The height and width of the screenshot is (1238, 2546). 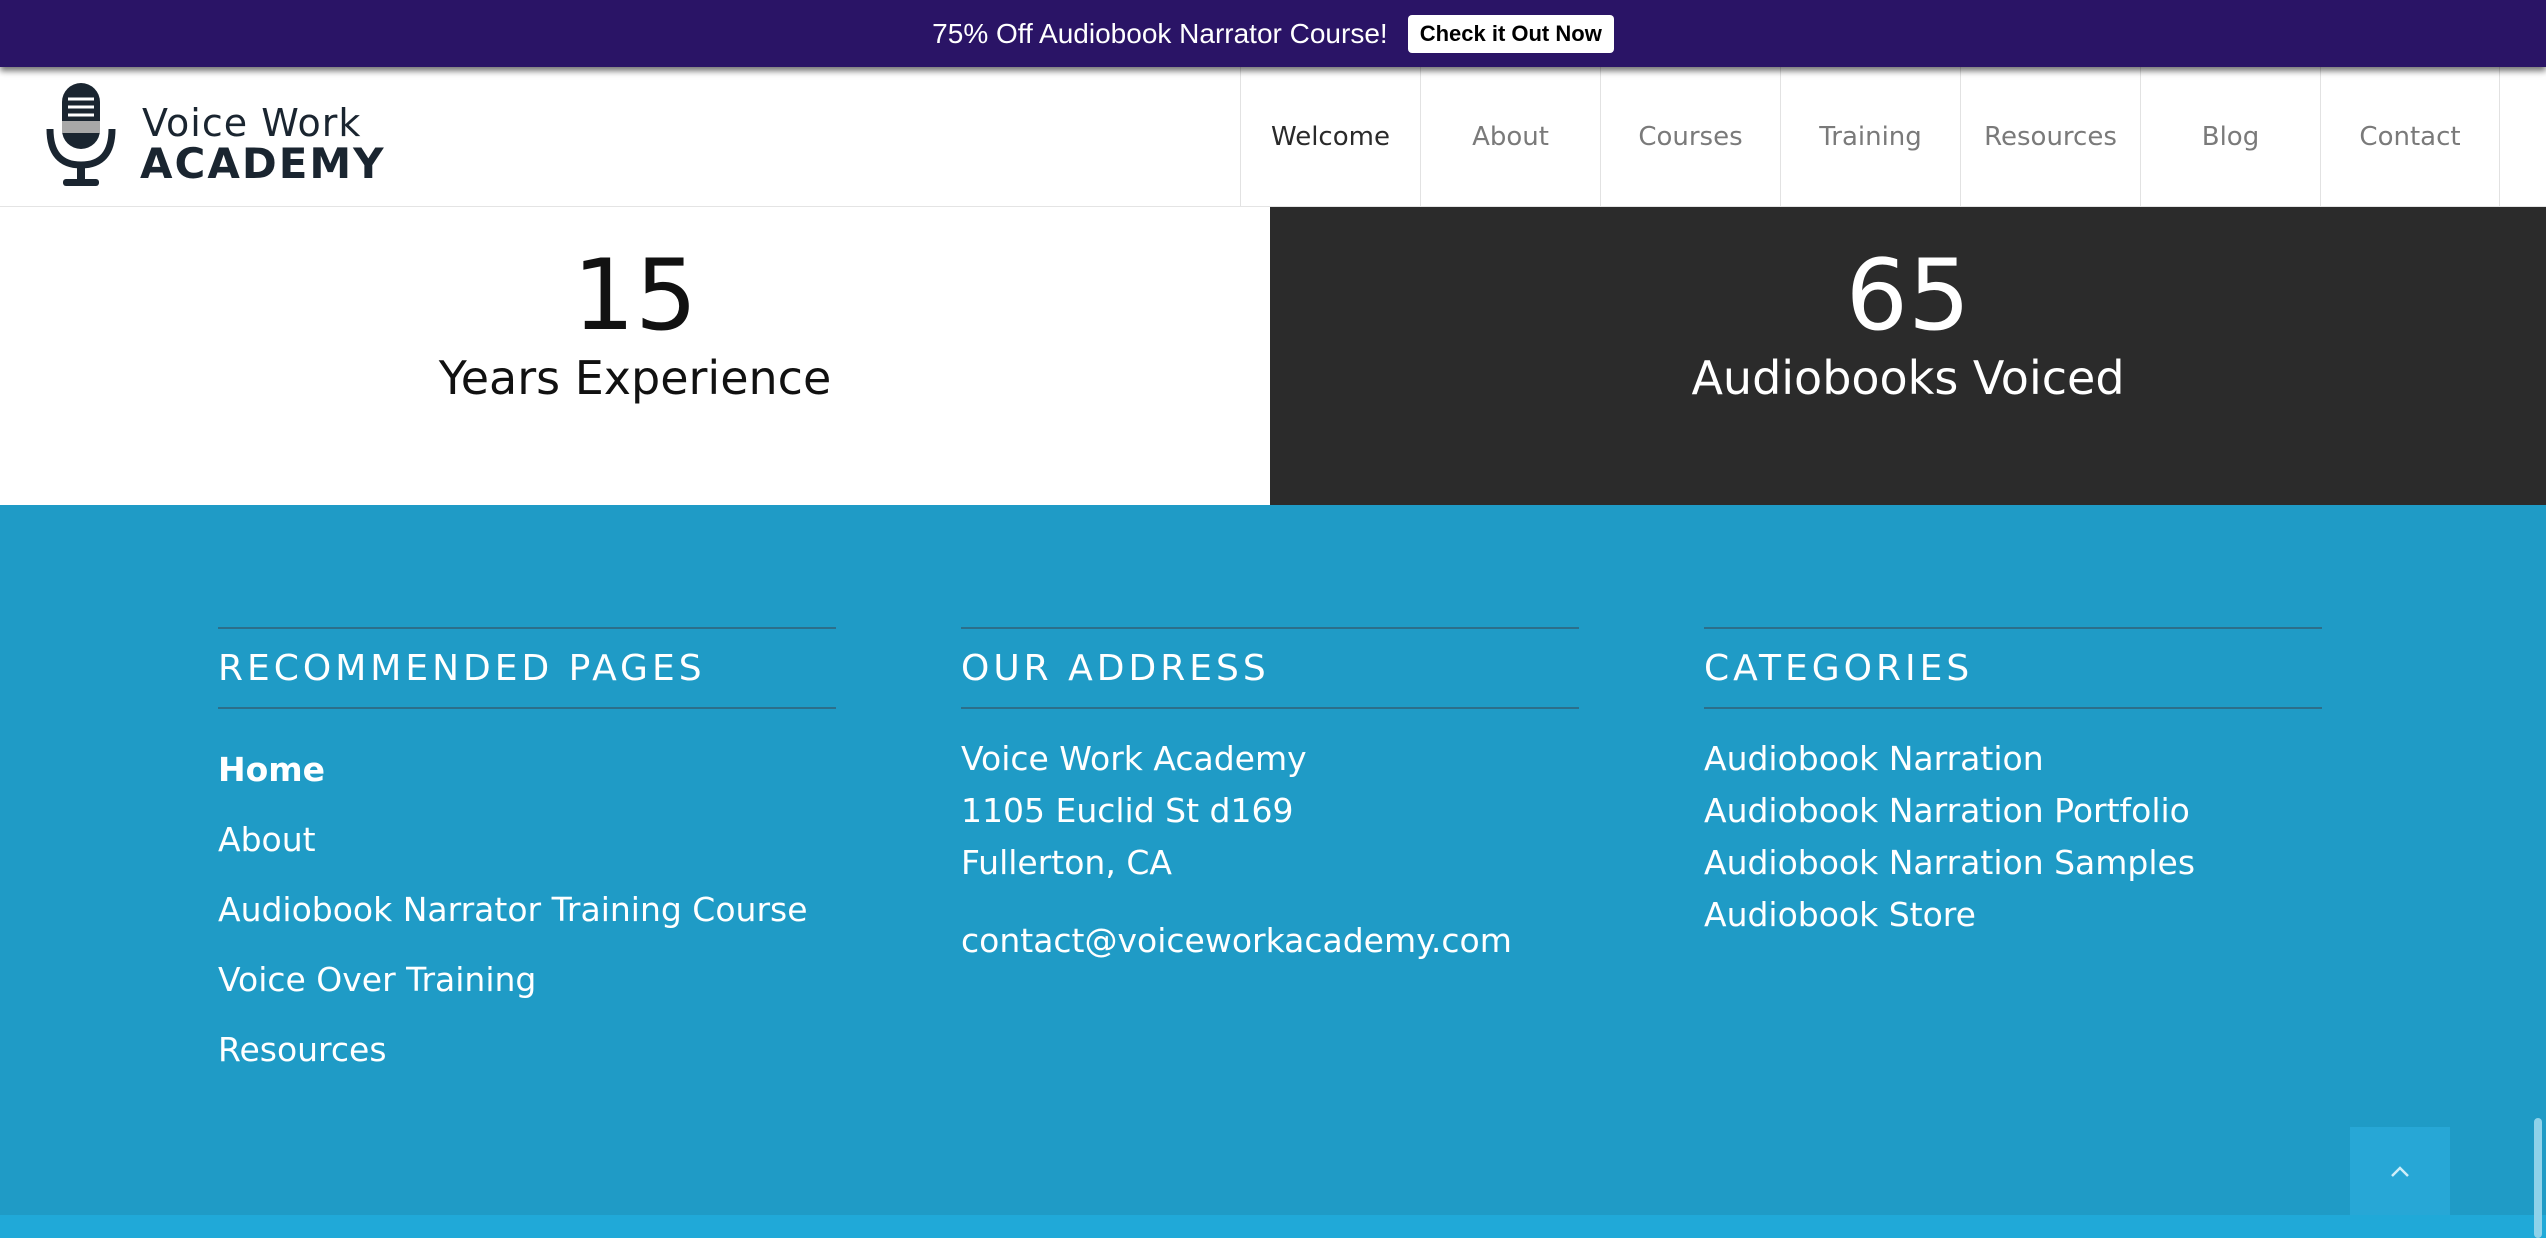 I want to click on footer-bottom-bar, so click(x=1273, y=1226).